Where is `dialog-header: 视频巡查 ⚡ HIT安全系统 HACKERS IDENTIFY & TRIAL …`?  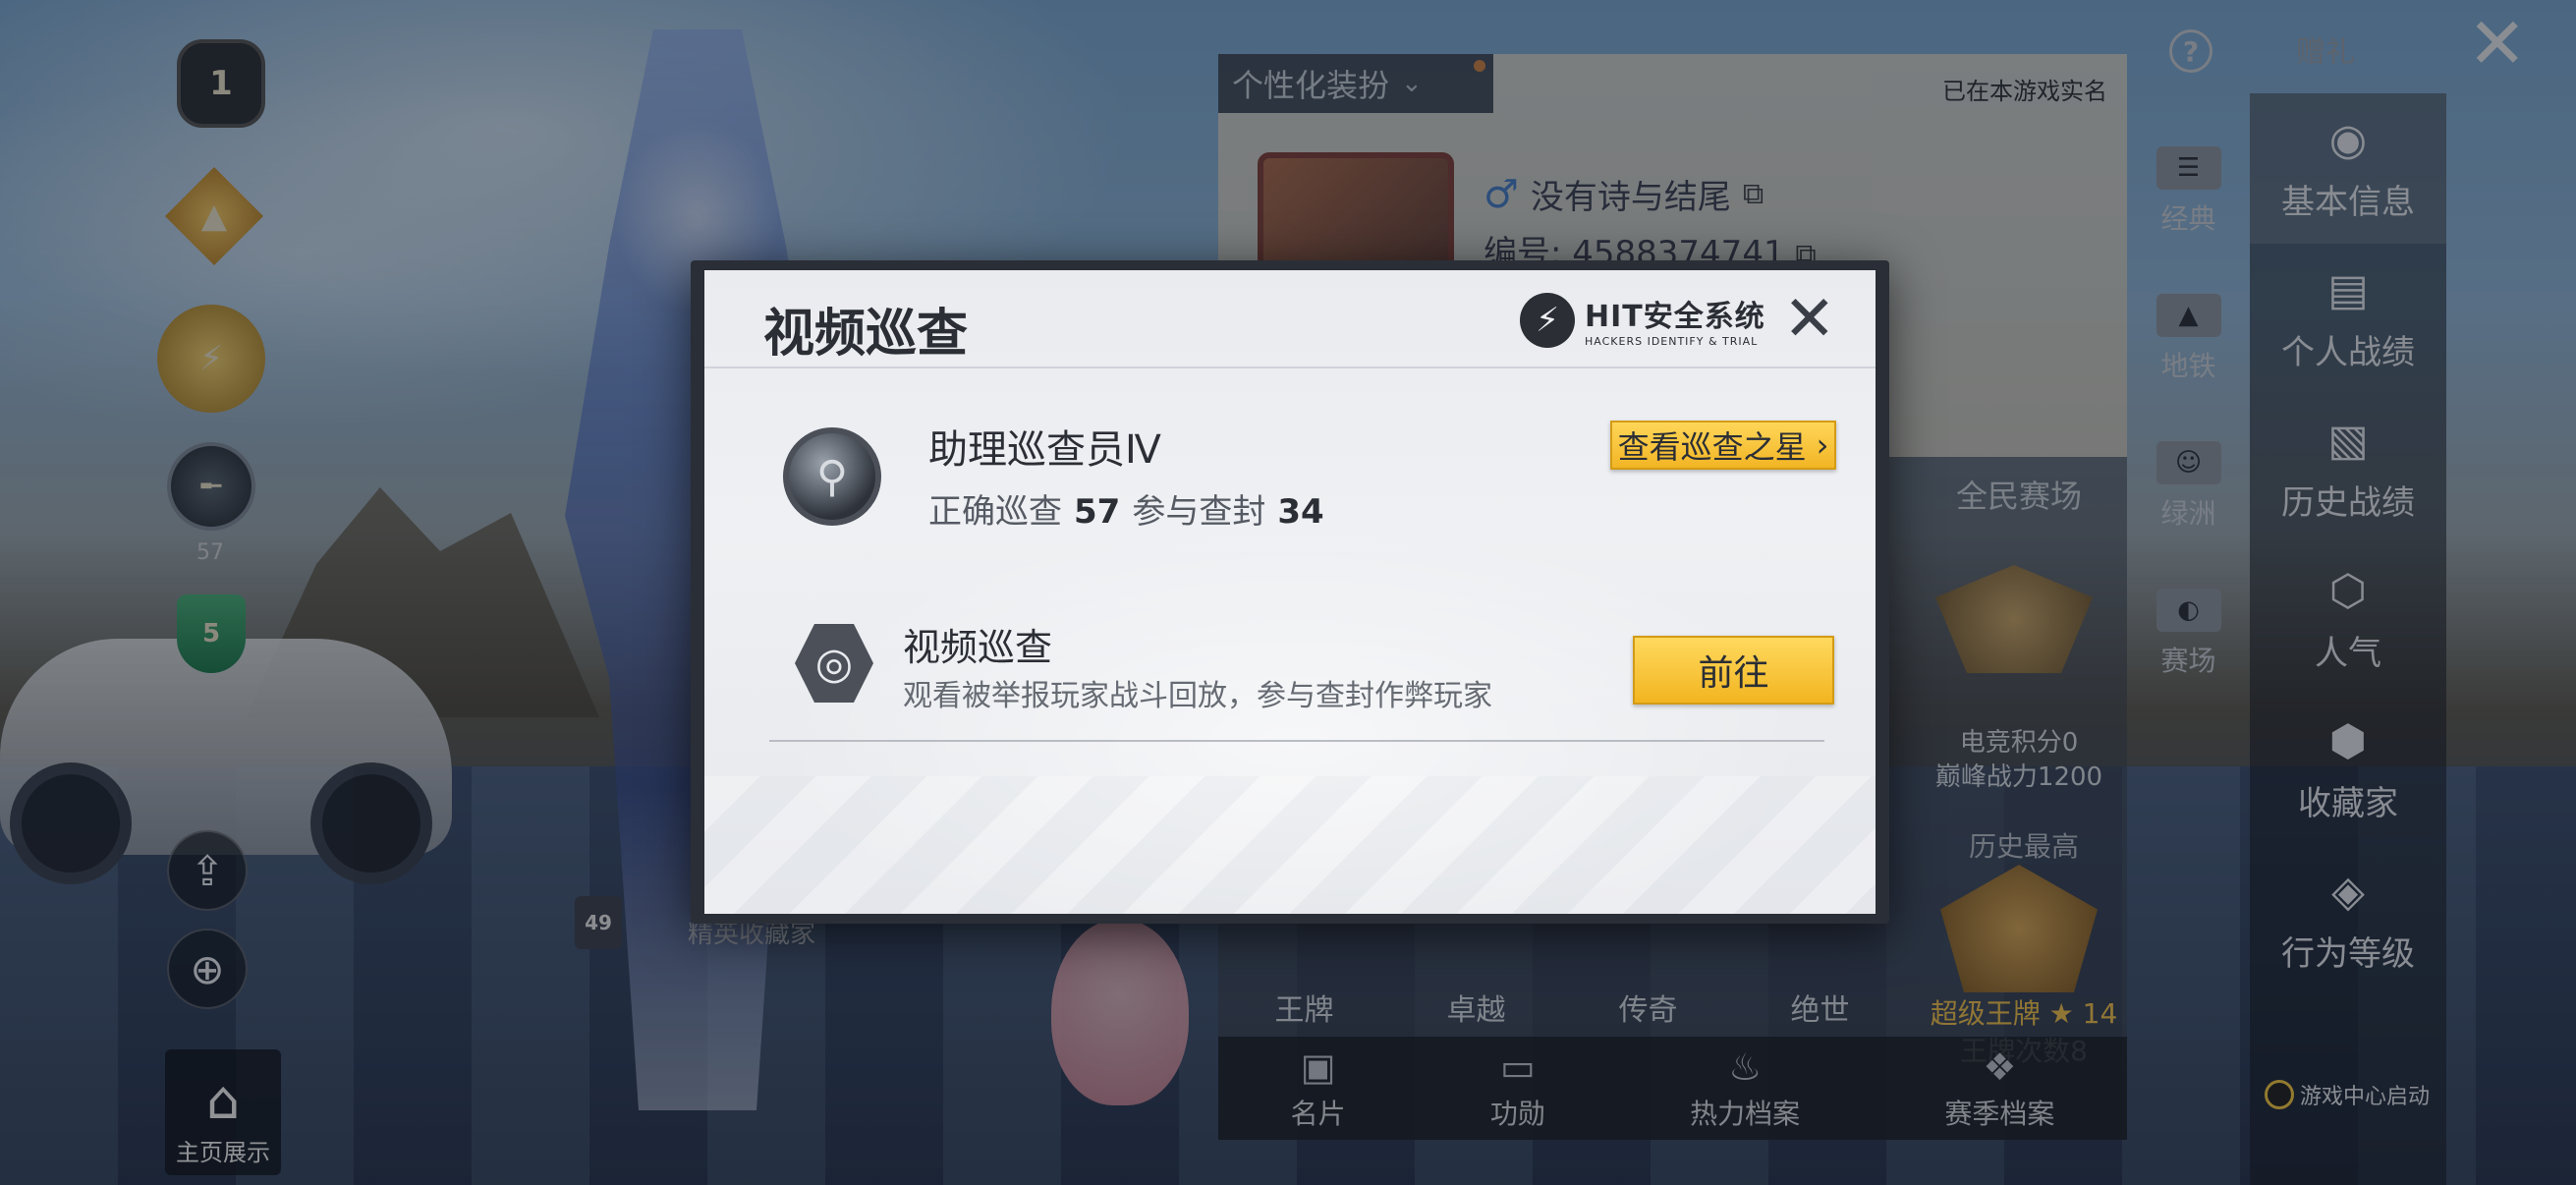
dialog-header: 视频巡查 ⚡ HIT安全系统 HACKERS IDENTIFY & TRIAL … is located at coordinates (1290, 319).